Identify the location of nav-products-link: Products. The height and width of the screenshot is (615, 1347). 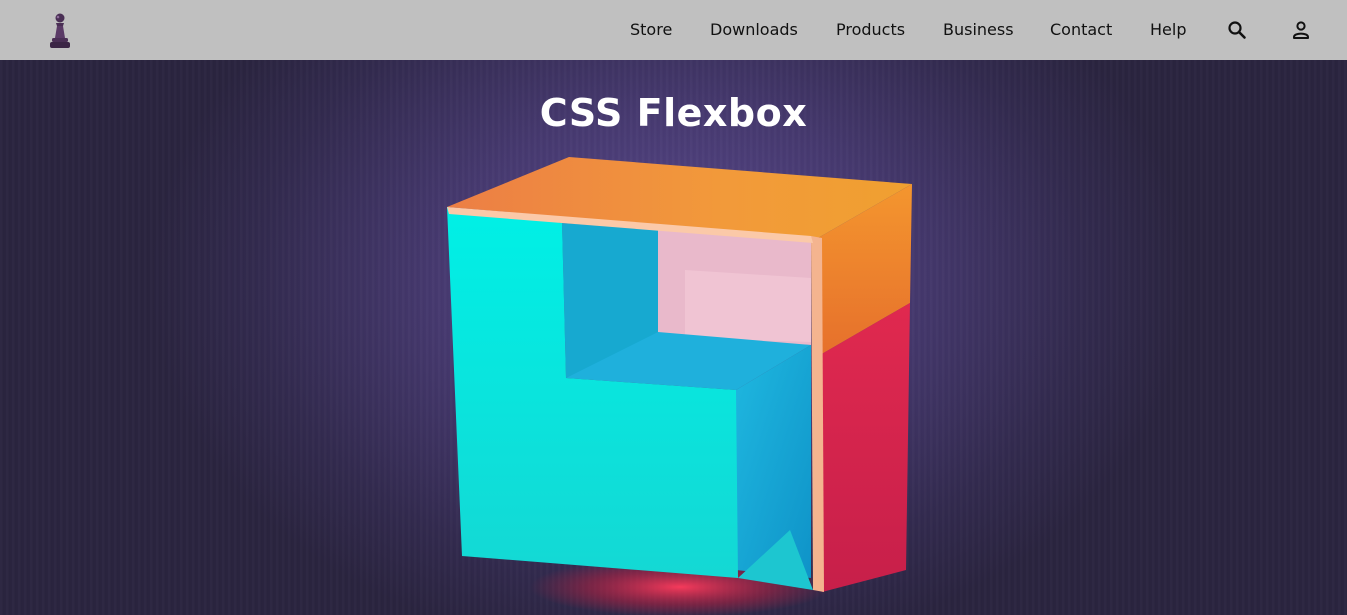
(870, 30).